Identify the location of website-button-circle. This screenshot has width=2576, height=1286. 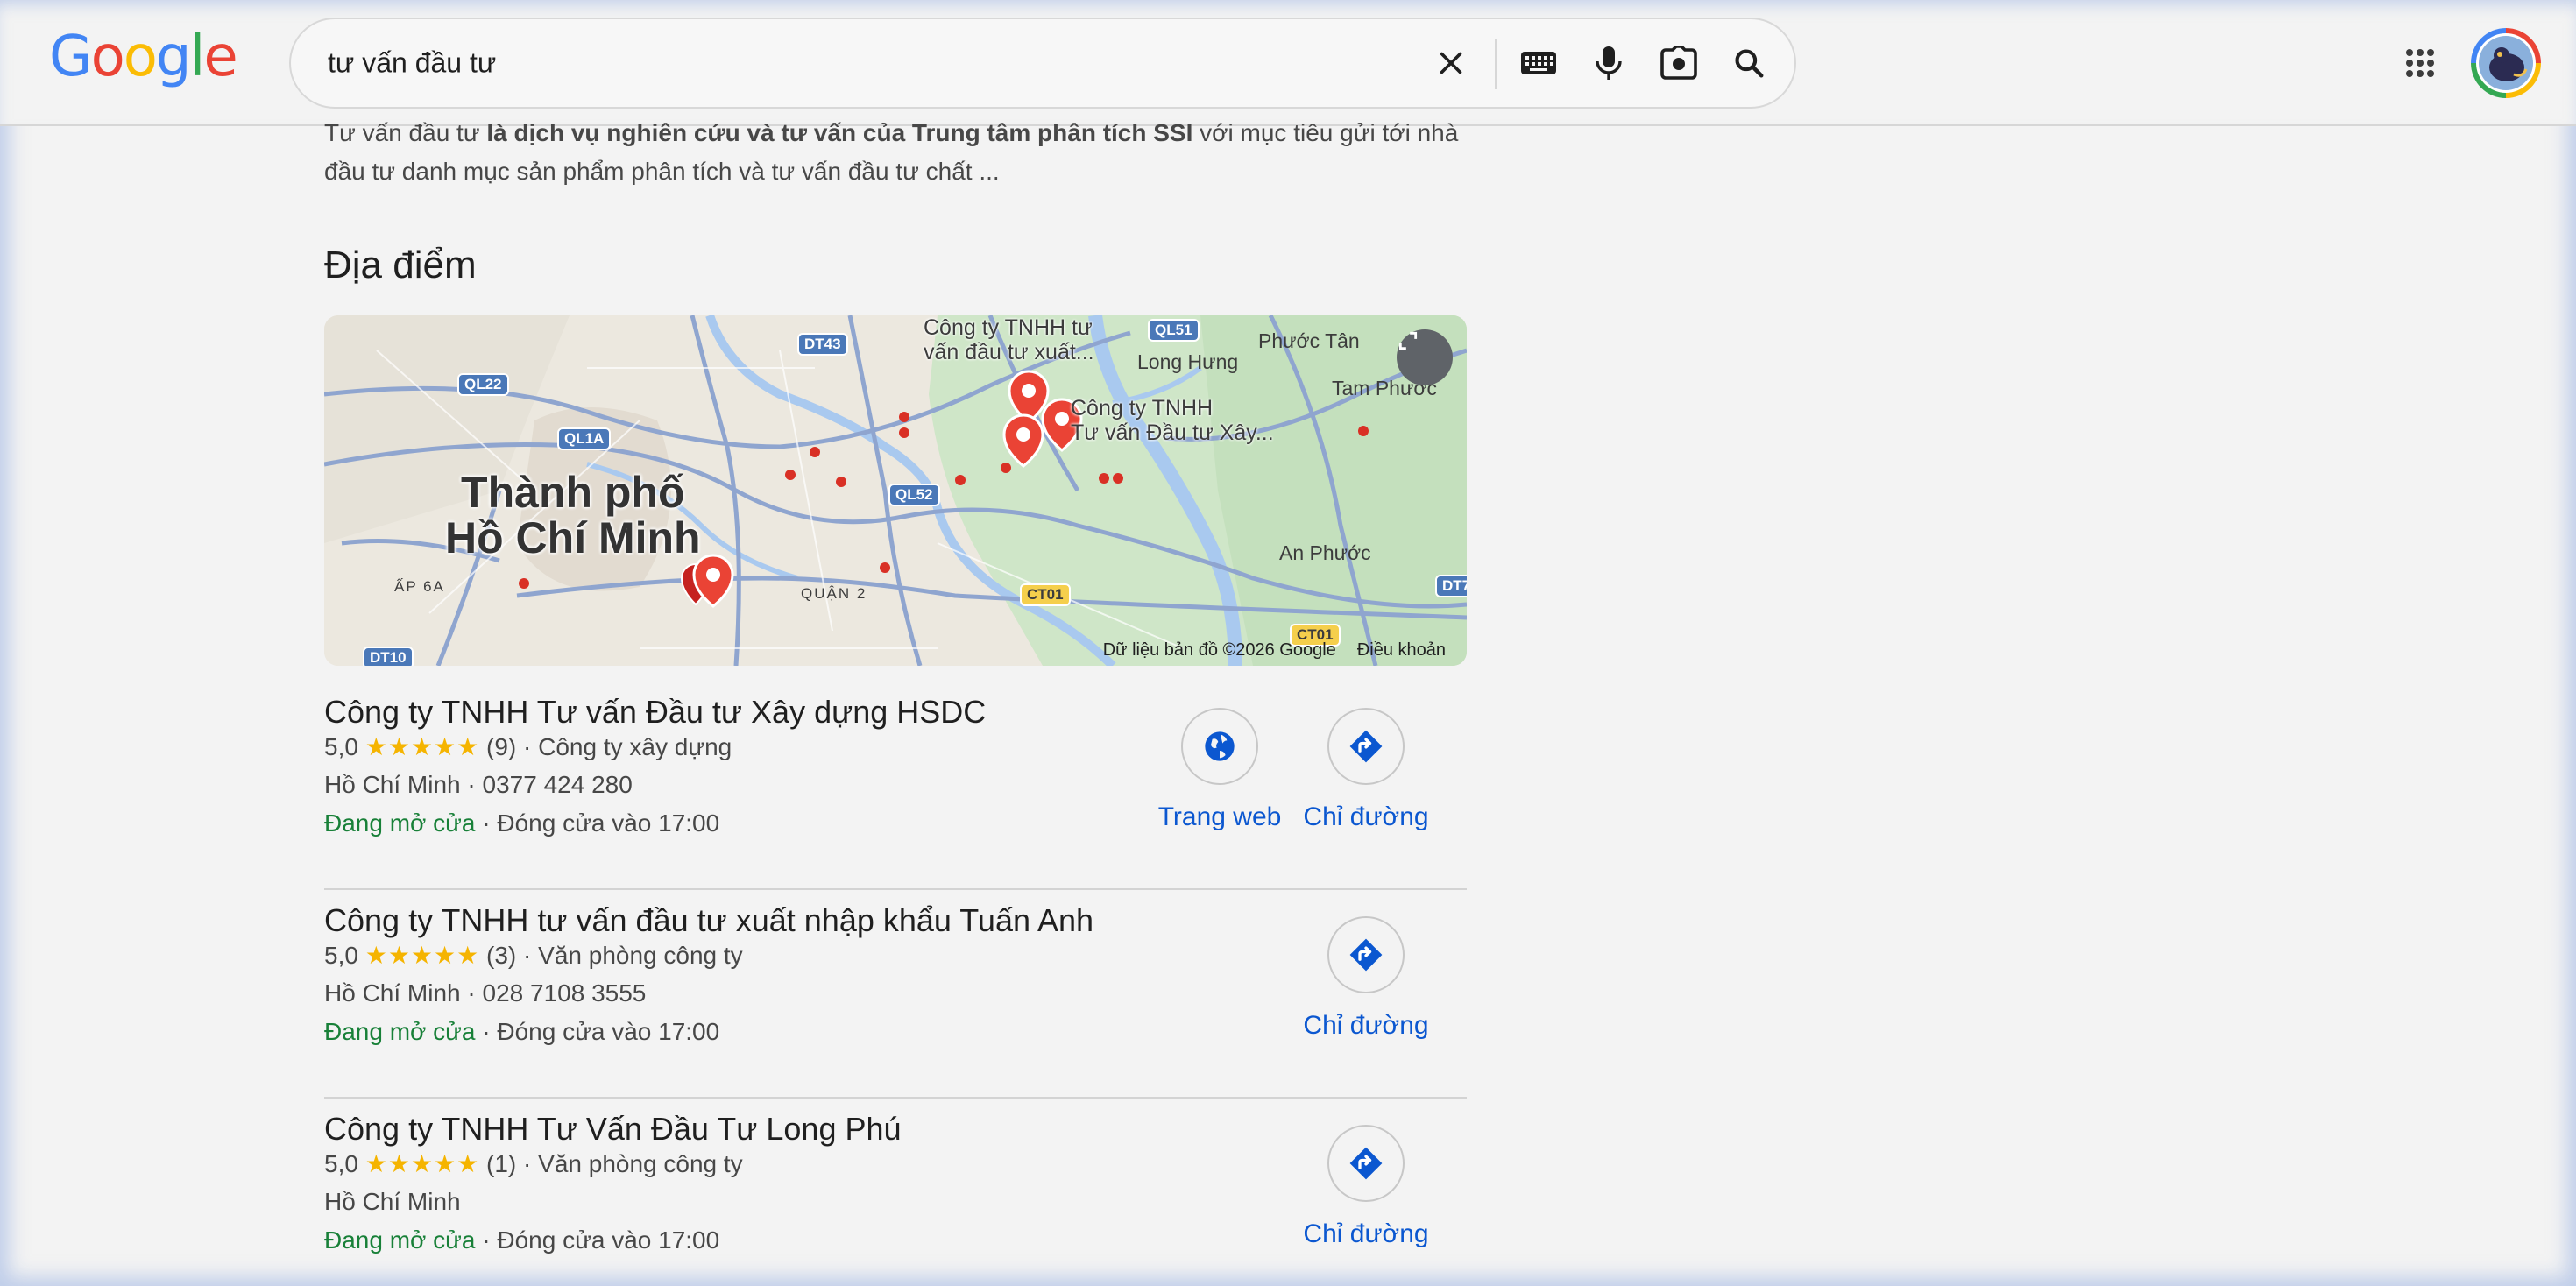
(1219, 746).